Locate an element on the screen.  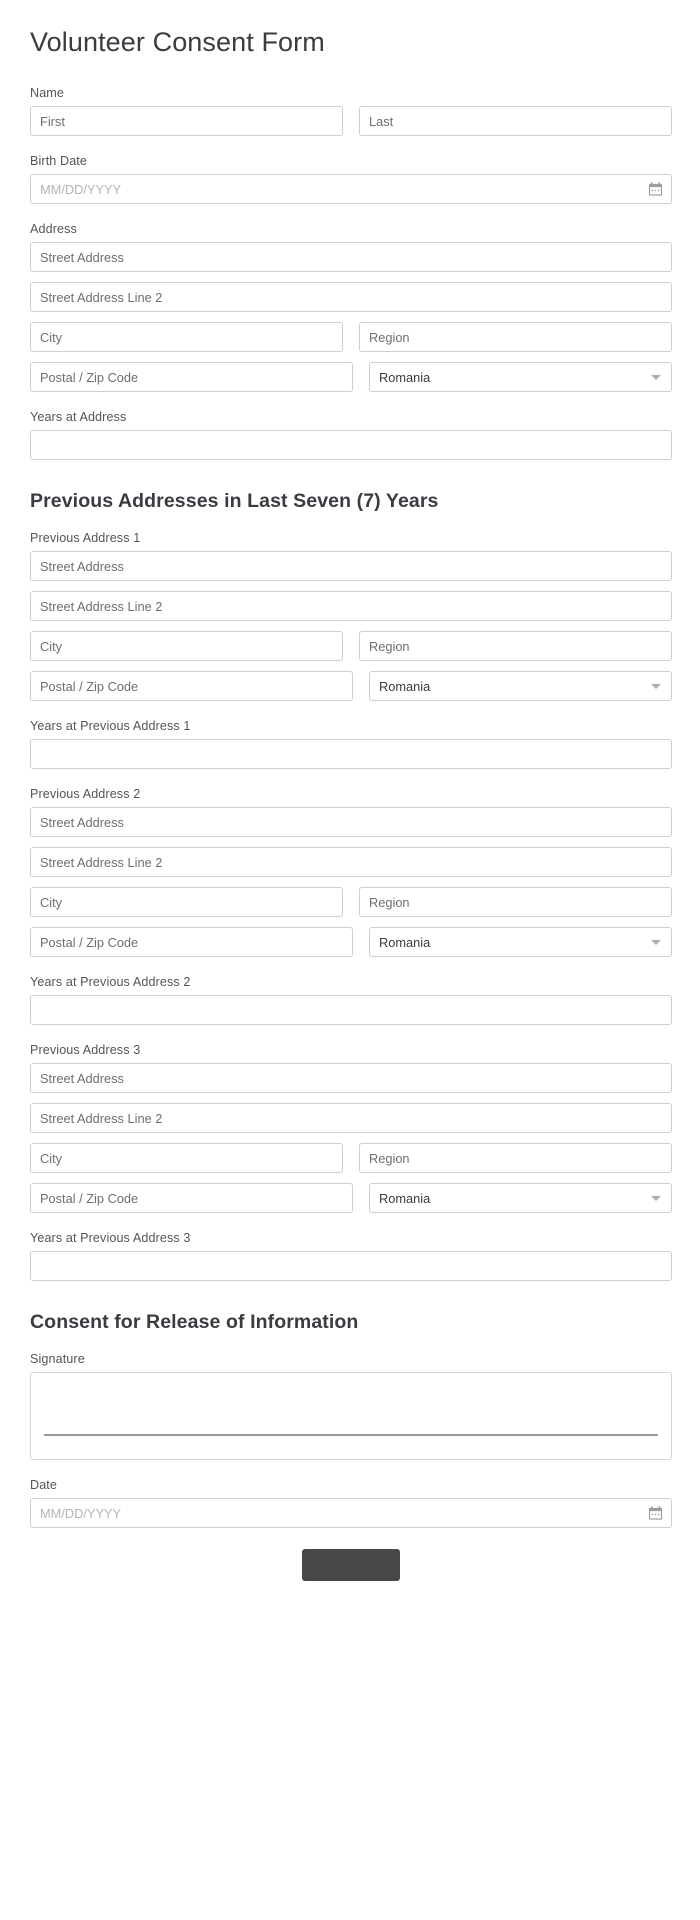
page-title: Volunteer Consent Form is located at coordinates (177, 42).